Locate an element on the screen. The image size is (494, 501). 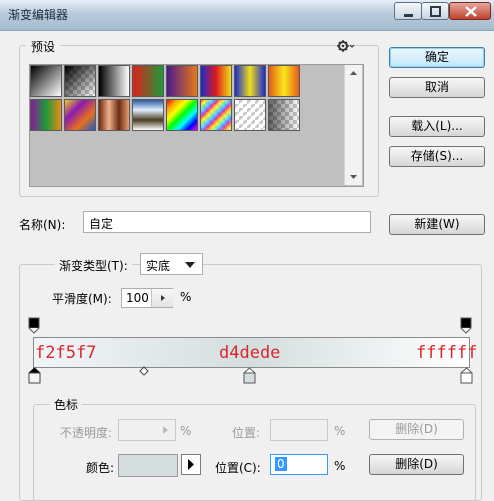
preset-swatch-violet-orange is located at coordinates (182, 81).